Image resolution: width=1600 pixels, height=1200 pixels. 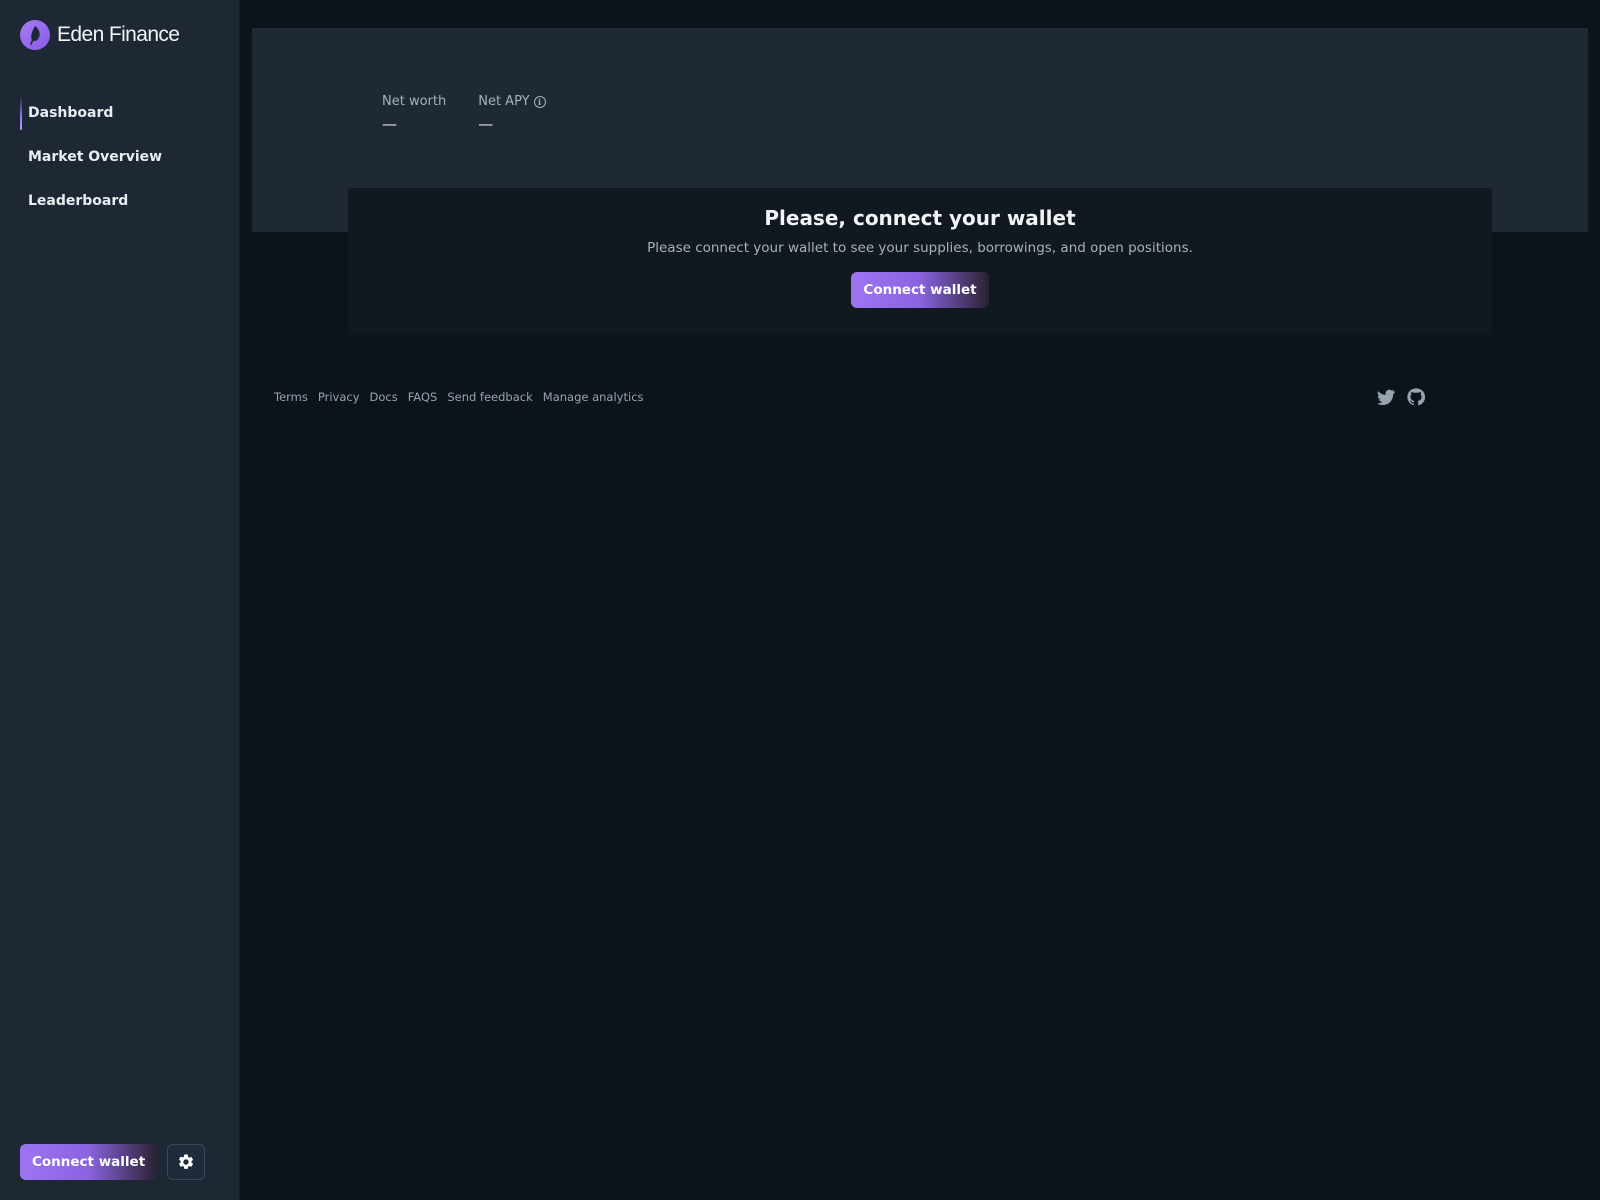 What do you see at coordinates (414, 101) in the screenshot?
I see `net-worth-label: Net worth` at bounding box center [414, 101].